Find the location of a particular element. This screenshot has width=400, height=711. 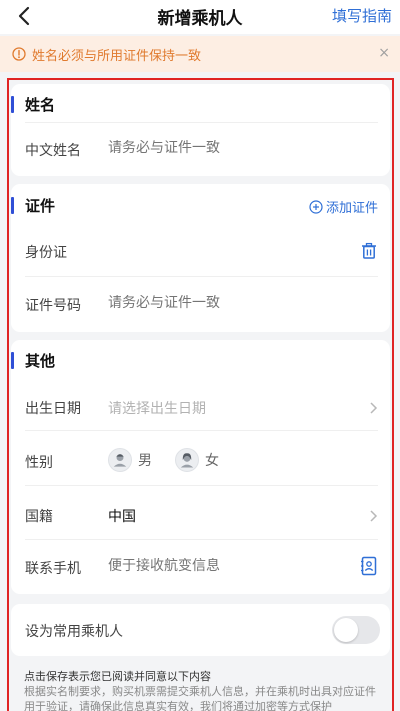

top-nav-bar: 新增乘机人 填写指南 is located at coordinates (200, 17).